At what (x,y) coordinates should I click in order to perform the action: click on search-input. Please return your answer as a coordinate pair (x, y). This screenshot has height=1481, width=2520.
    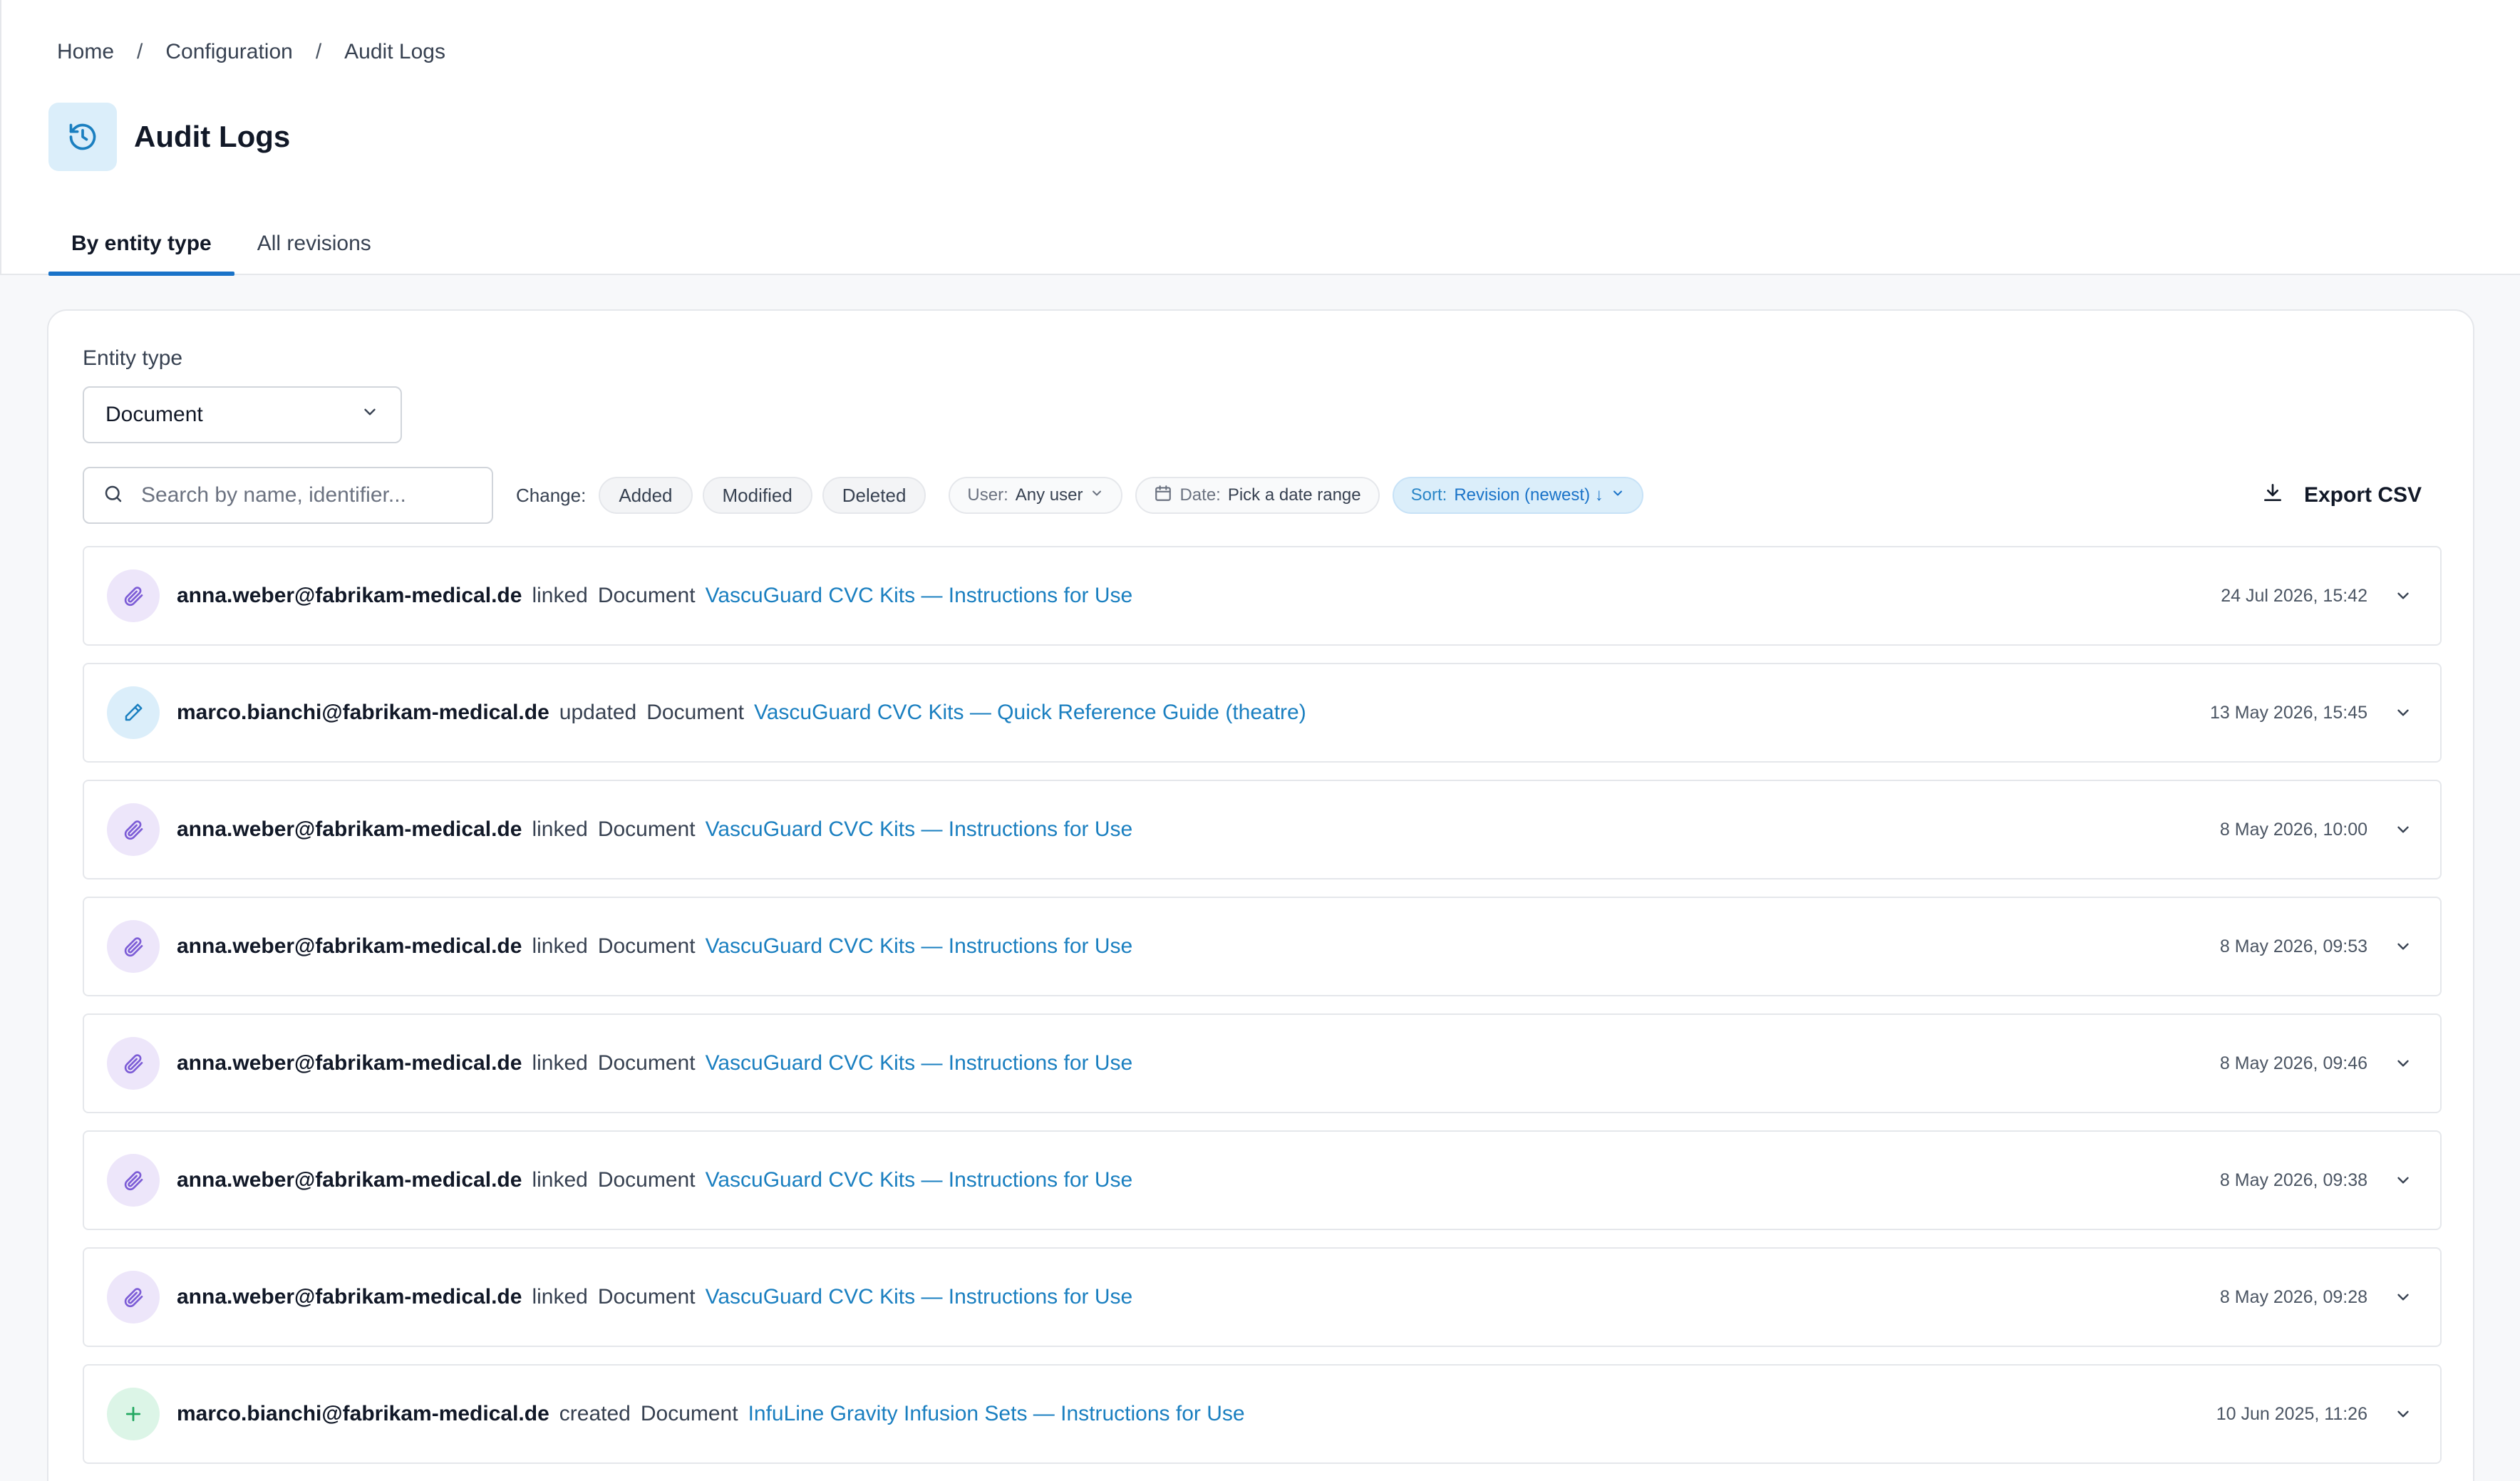
    Looking at the image, I should click on (298, 495).